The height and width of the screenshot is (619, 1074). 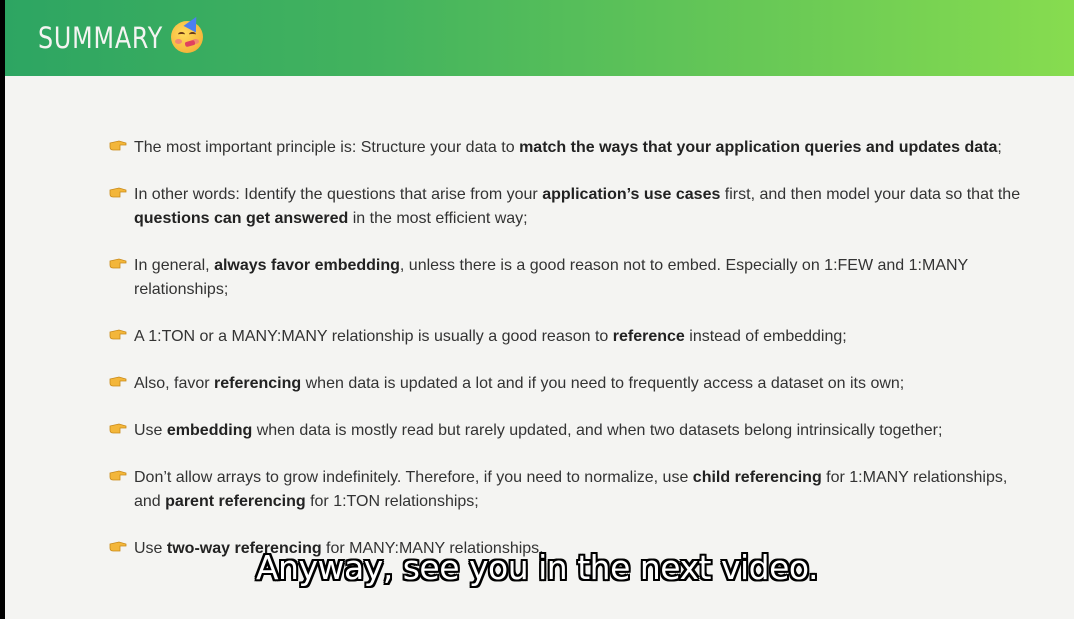 What do you see at coordinates (174, 265) in the screenshot?
I see `body-text: In general,` at bounding box center [174, 265].